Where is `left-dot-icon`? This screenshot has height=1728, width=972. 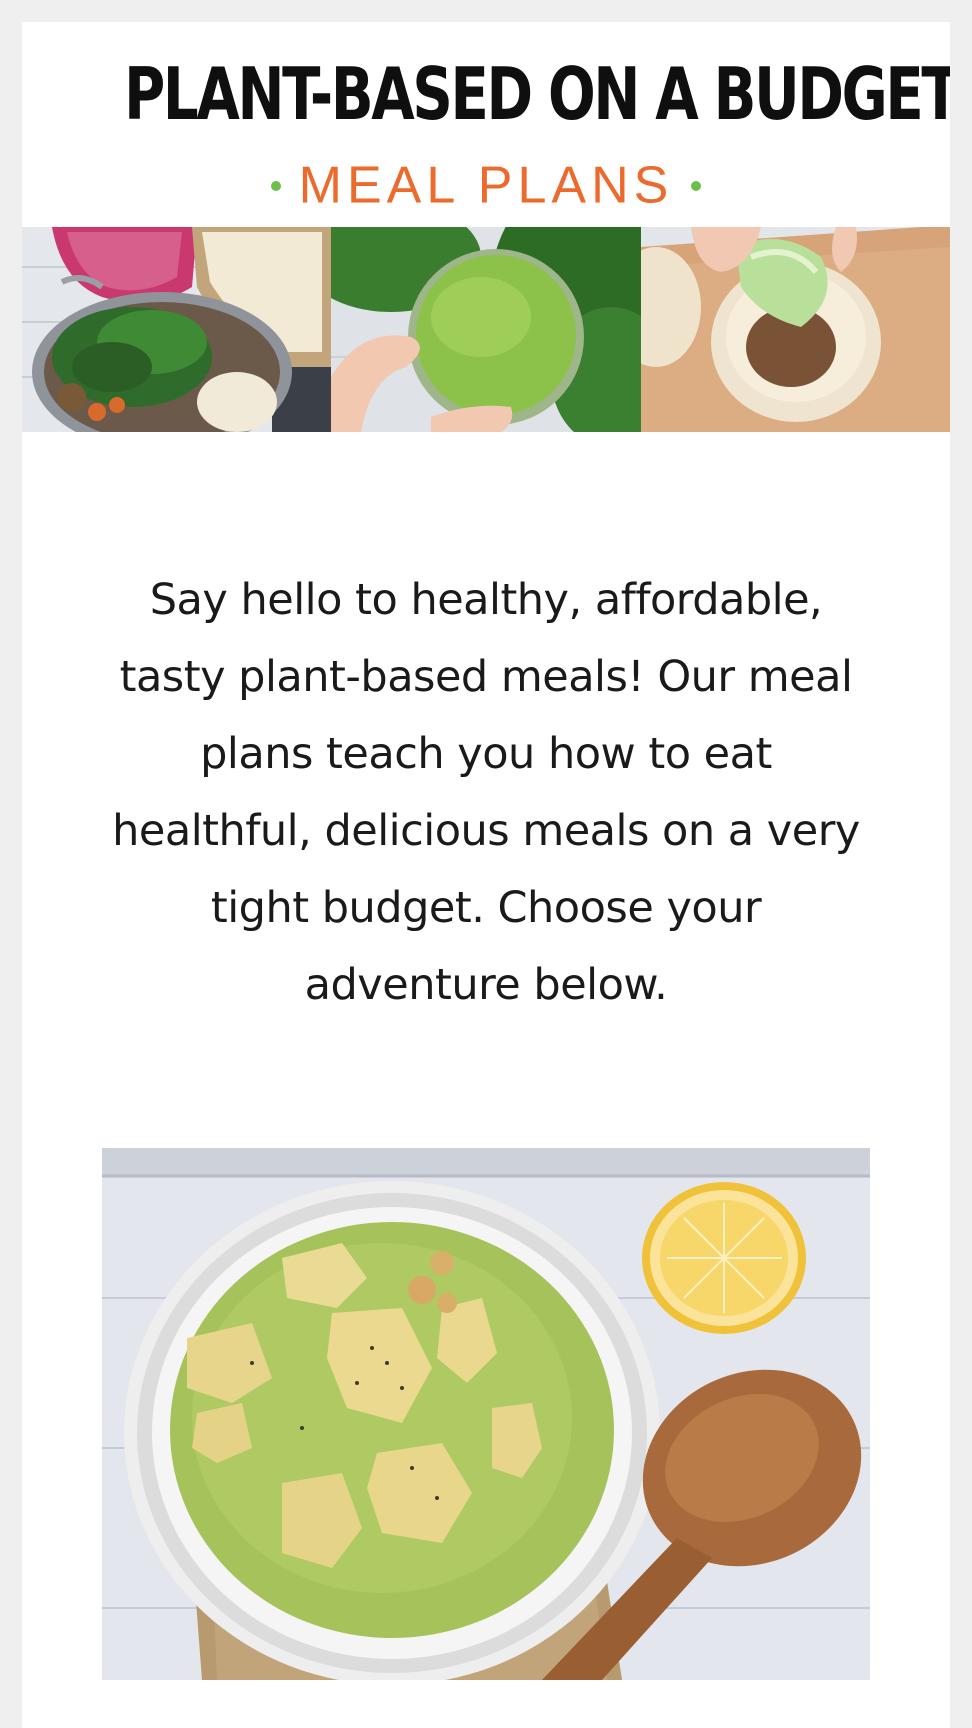
left-dot-icon is located at coordinates (275, 185).